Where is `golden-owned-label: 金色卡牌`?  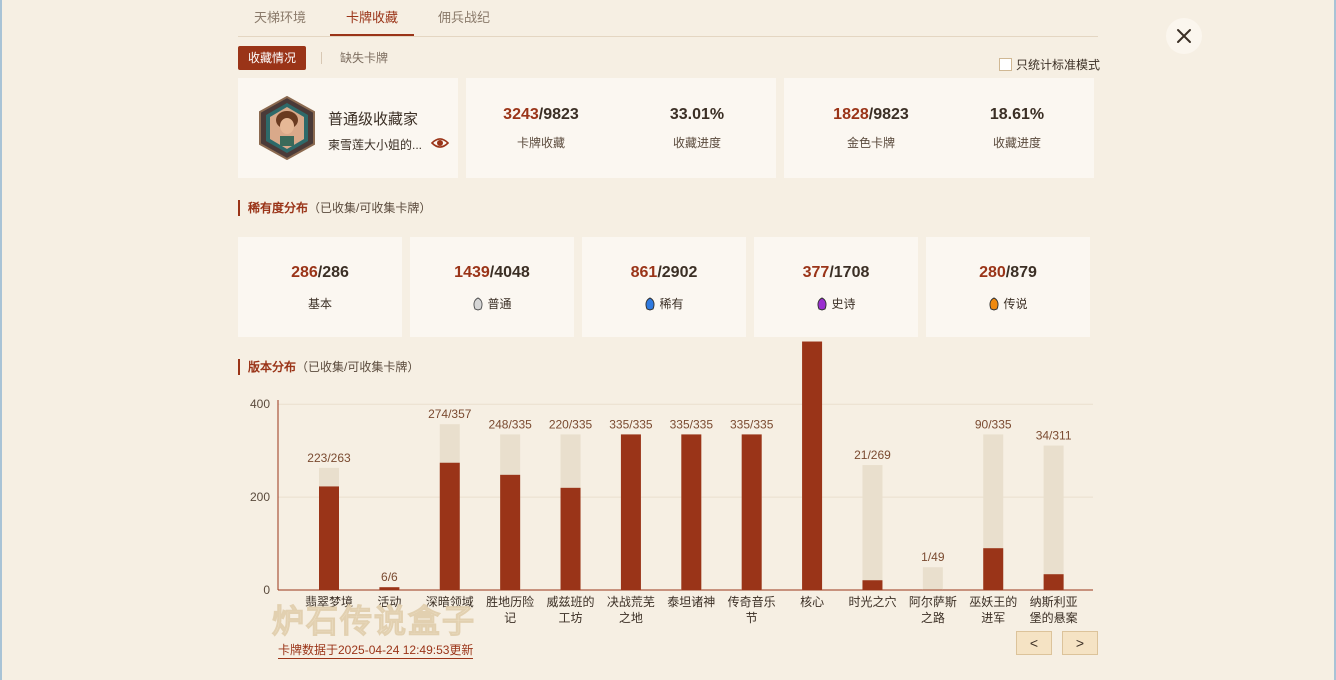 golden-owned-label: 金色卡牌 is located at coordinates (870, 143).